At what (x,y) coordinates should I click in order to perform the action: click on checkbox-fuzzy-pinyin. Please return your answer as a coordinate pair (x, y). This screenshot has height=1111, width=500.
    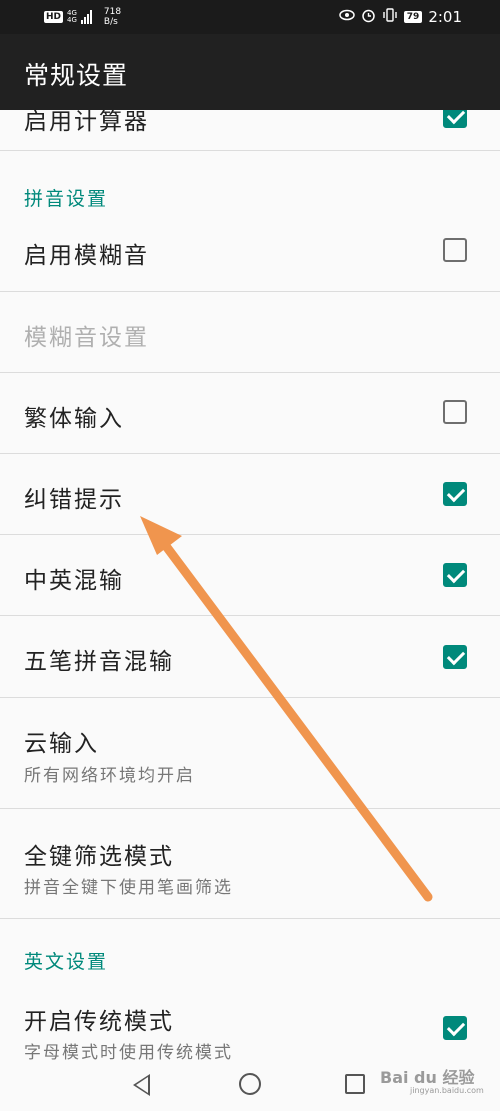
    Looking at the image, I should click on (455, 250).